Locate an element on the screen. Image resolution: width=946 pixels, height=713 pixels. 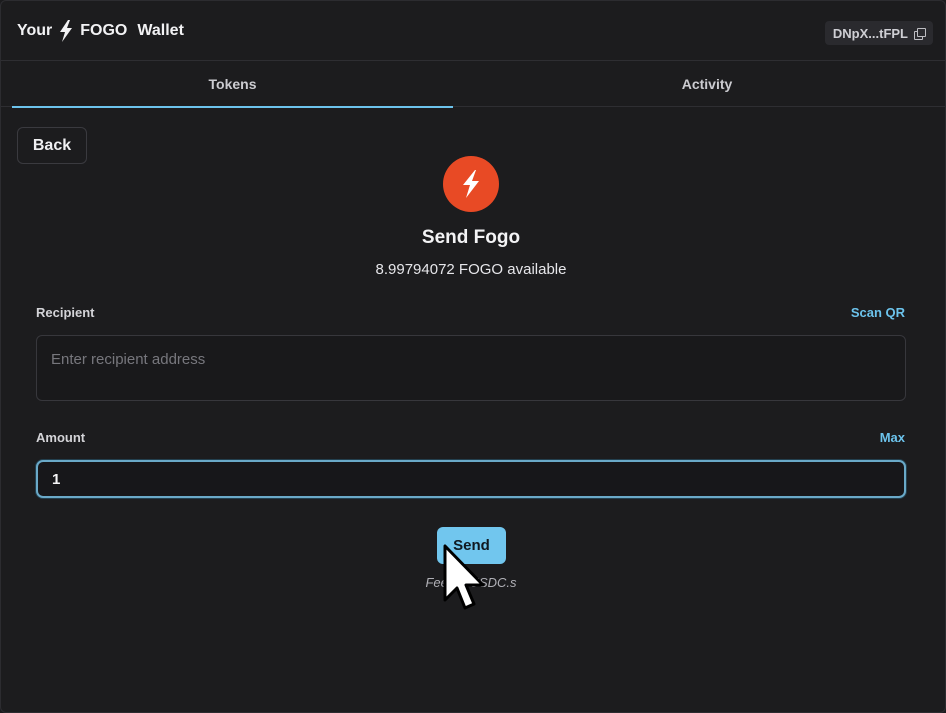
wallet-address-chip: DNpX...tFPL is located at coordinates (878, 33).